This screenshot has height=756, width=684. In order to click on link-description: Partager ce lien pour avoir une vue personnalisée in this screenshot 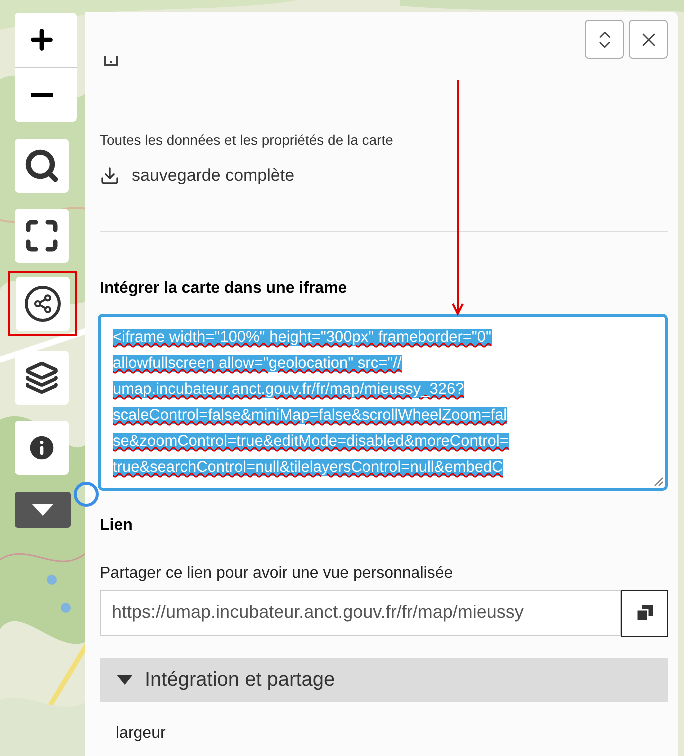, I will do `click(277, 574)`.